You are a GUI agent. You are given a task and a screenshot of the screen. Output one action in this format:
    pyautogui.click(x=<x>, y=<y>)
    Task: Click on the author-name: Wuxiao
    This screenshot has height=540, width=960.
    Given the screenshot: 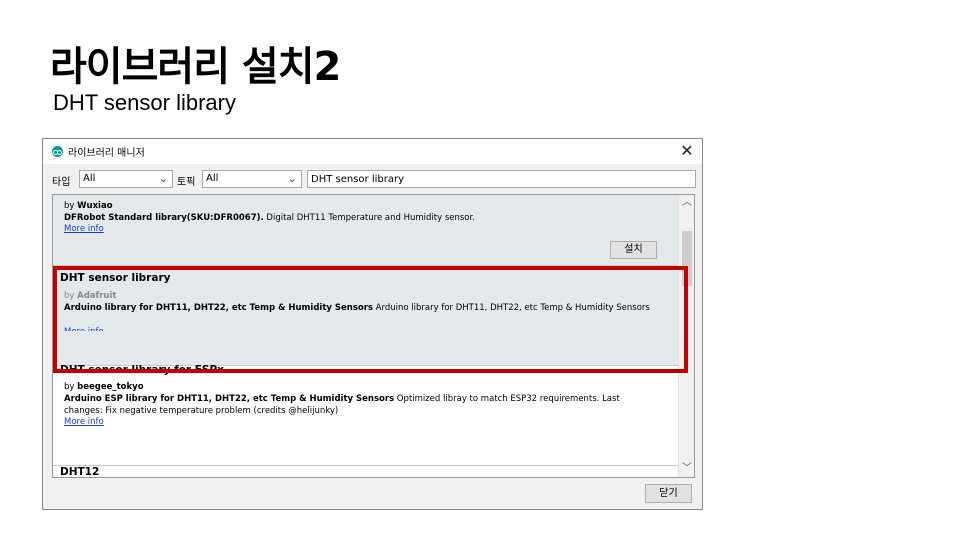 What is the action you would take?
    pyautogui.click(x=95, y=206)
    